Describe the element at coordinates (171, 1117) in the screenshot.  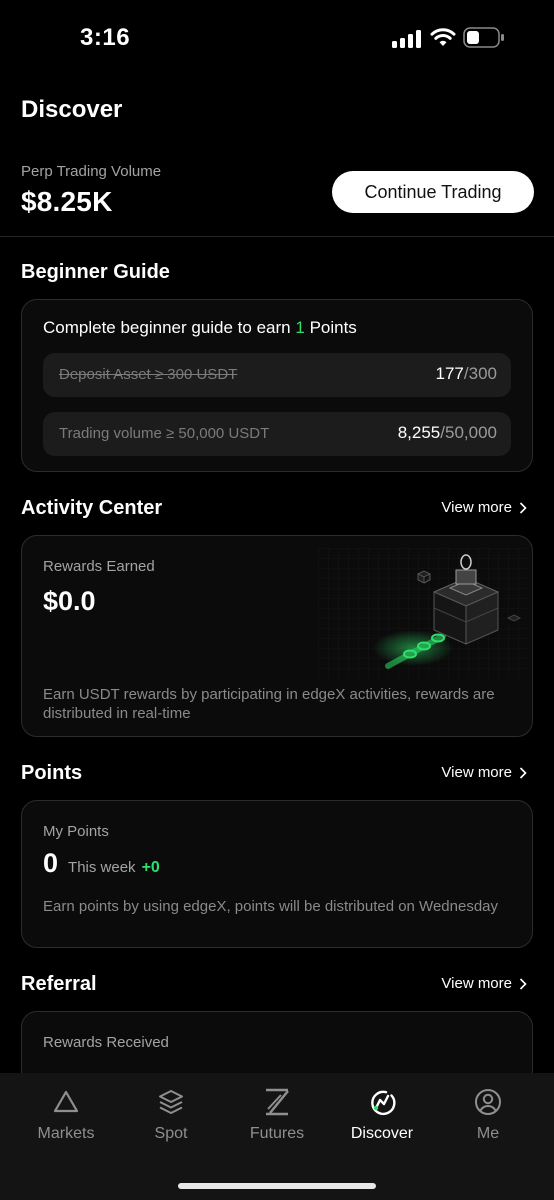
I see `nav-item-spot: Spot` at that location.